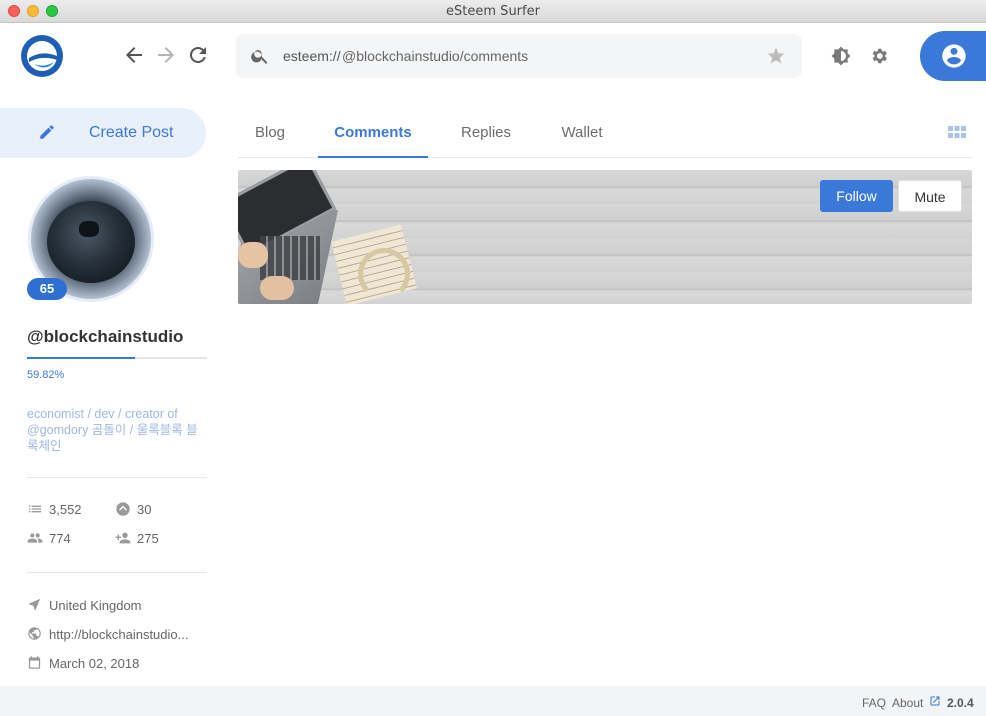 The image size is (986, 716). I want to click on voting-power-text: 59.82%, so click(46, 375).